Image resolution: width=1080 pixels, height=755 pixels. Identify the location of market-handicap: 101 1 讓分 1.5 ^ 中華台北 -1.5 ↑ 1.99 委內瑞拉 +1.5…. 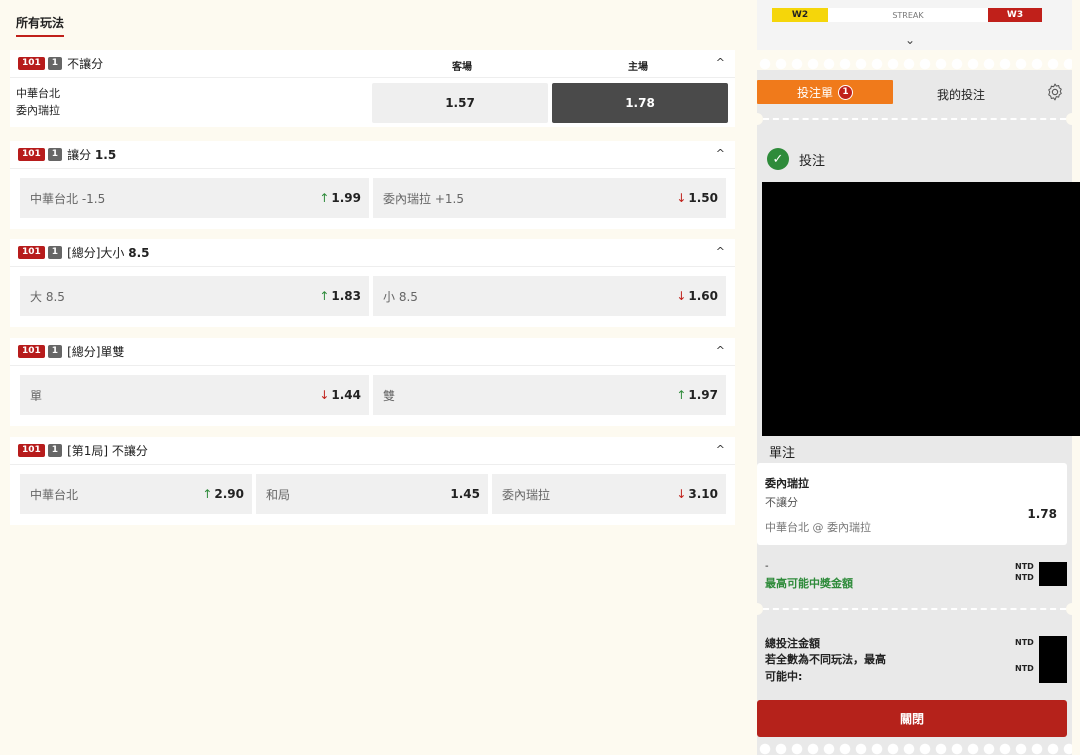
(372, 185).